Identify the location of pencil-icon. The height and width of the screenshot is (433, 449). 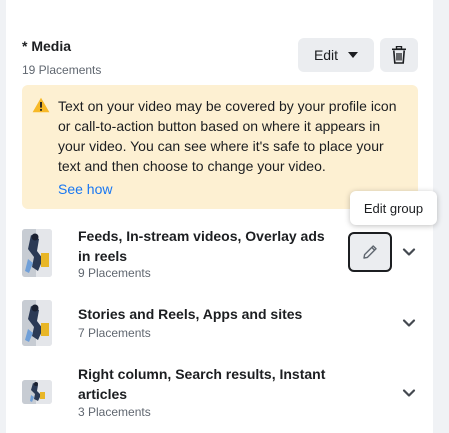
(370, 252).